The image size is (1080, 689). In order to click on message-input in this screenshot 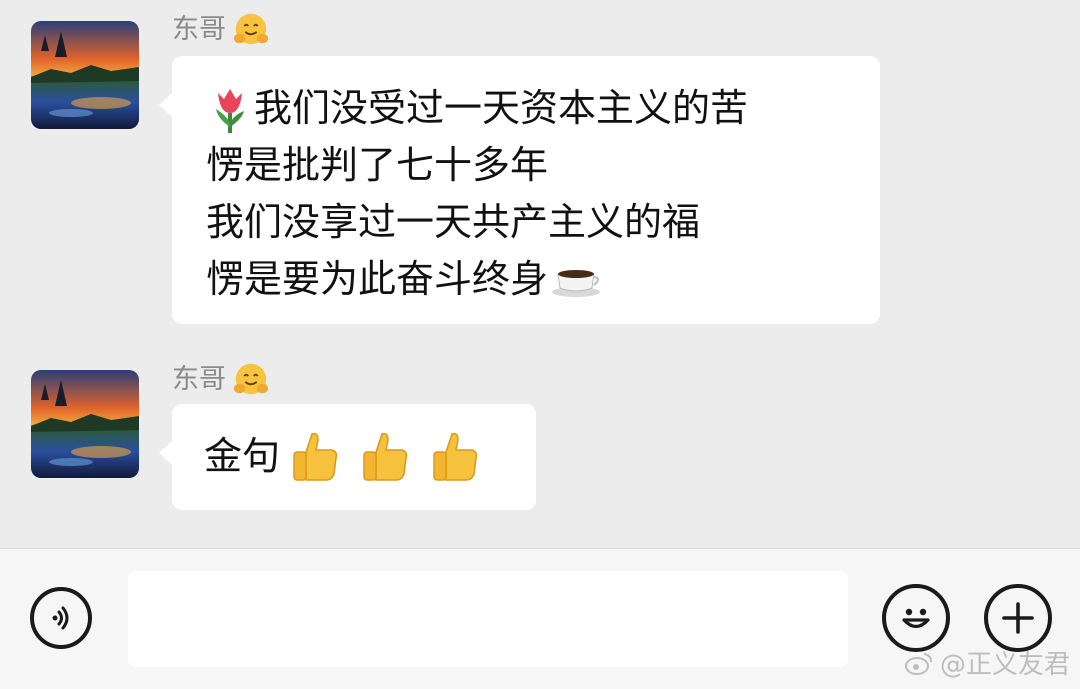, I will do `click(488, 619)`.